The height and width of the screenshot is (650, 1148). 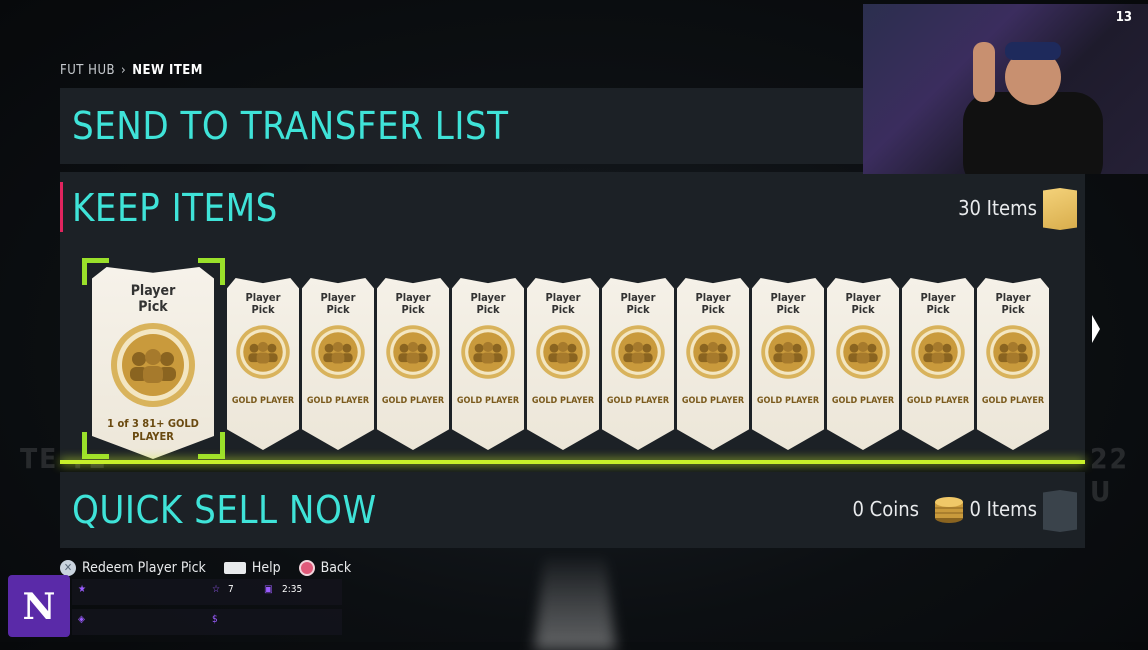 What do you see at coordinates (306, 568) in the screenshot?
I see `circle-button-icon` at bounding box center [306, 568].